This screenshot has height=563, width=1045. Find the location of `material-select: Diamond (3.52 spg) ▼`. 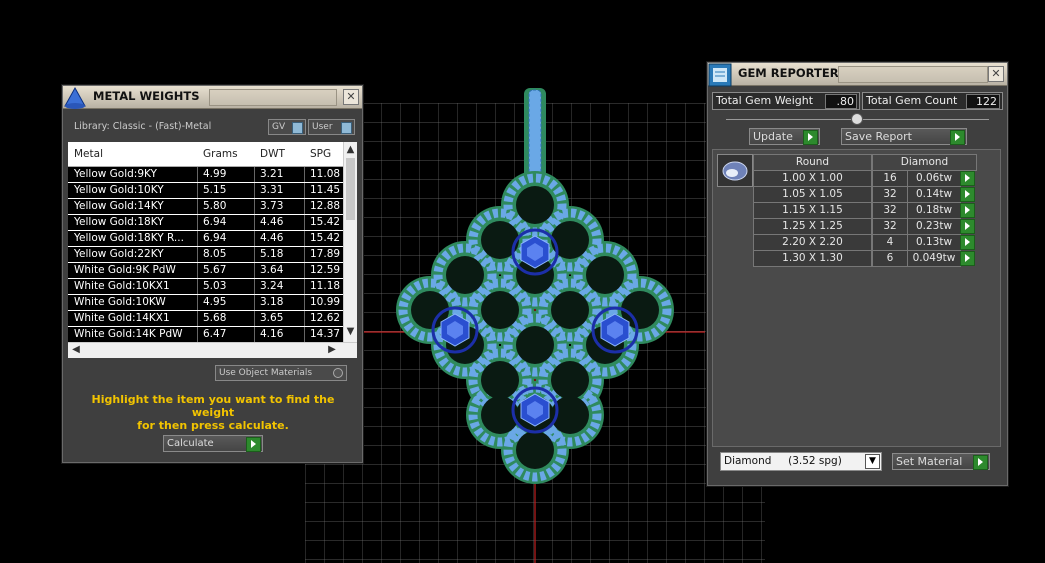

material-select: Diamond (3.52 spg) ▼ is located at coordinates (801, 461).